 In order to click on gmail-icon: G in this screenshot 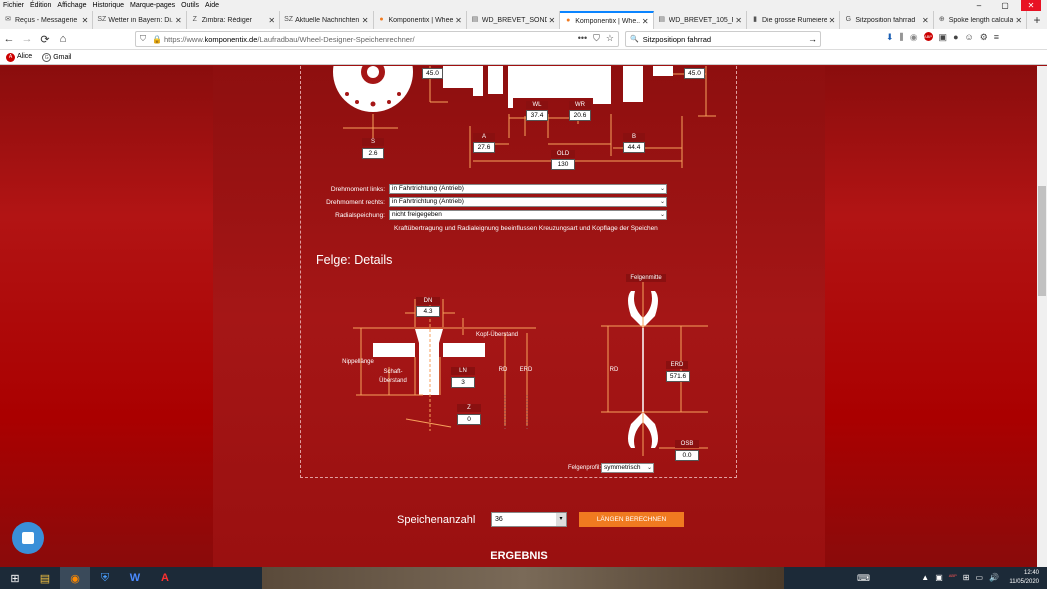, I will do `click(47, 57)`.